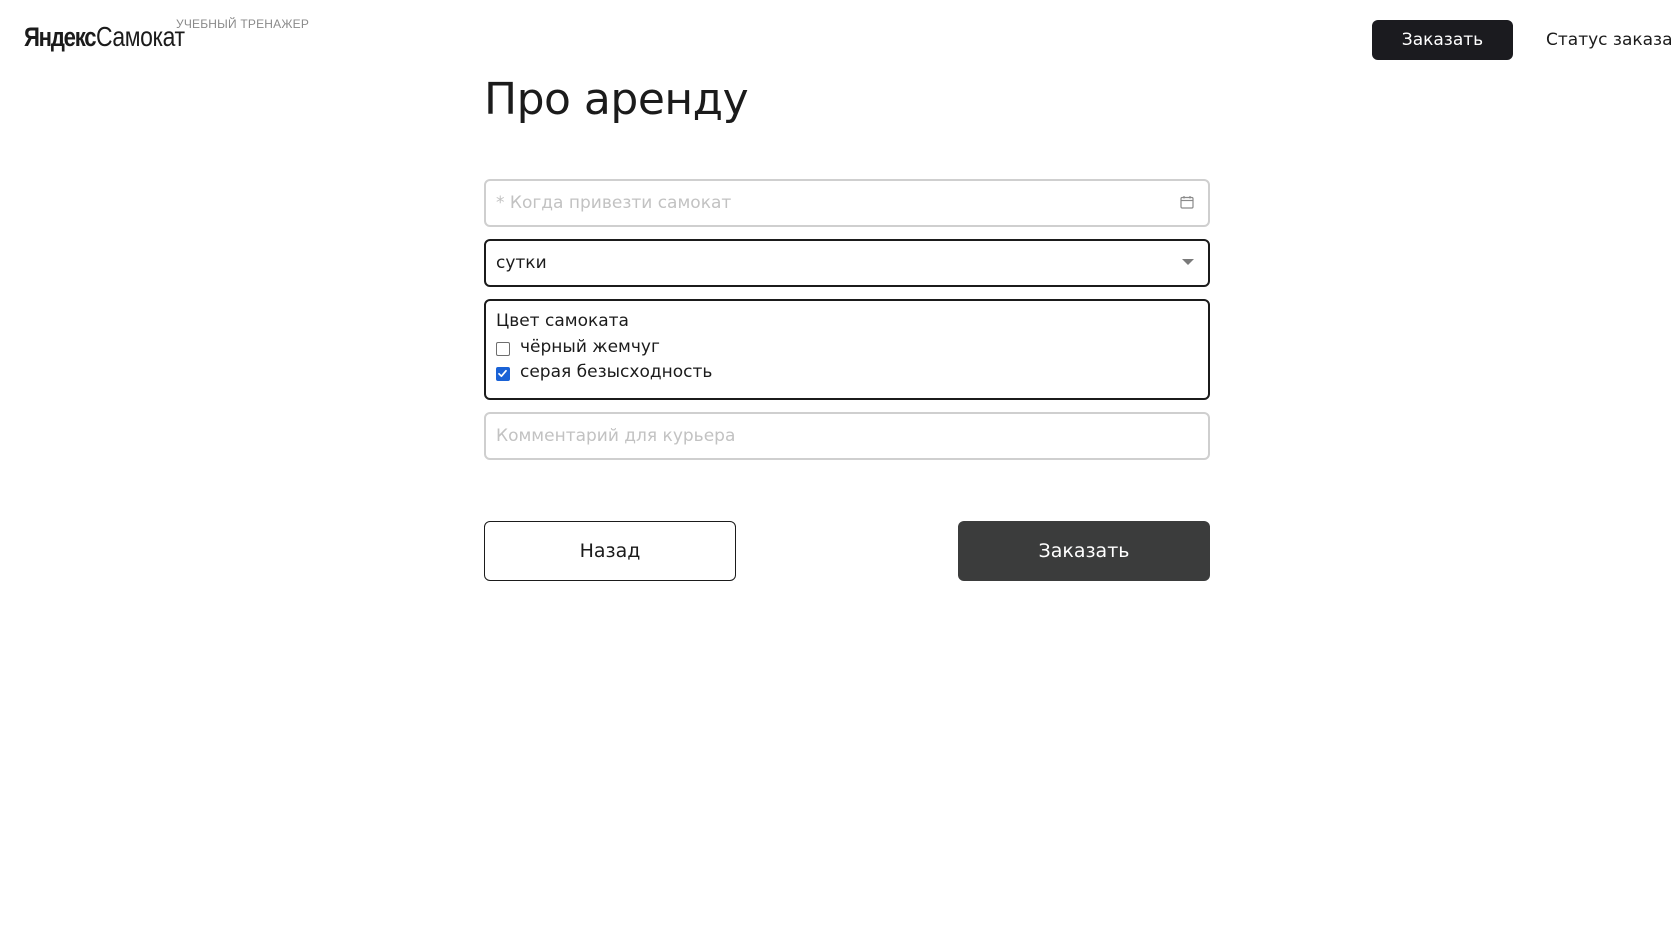  I want to click on checkmark-icon, so click(502, 373).